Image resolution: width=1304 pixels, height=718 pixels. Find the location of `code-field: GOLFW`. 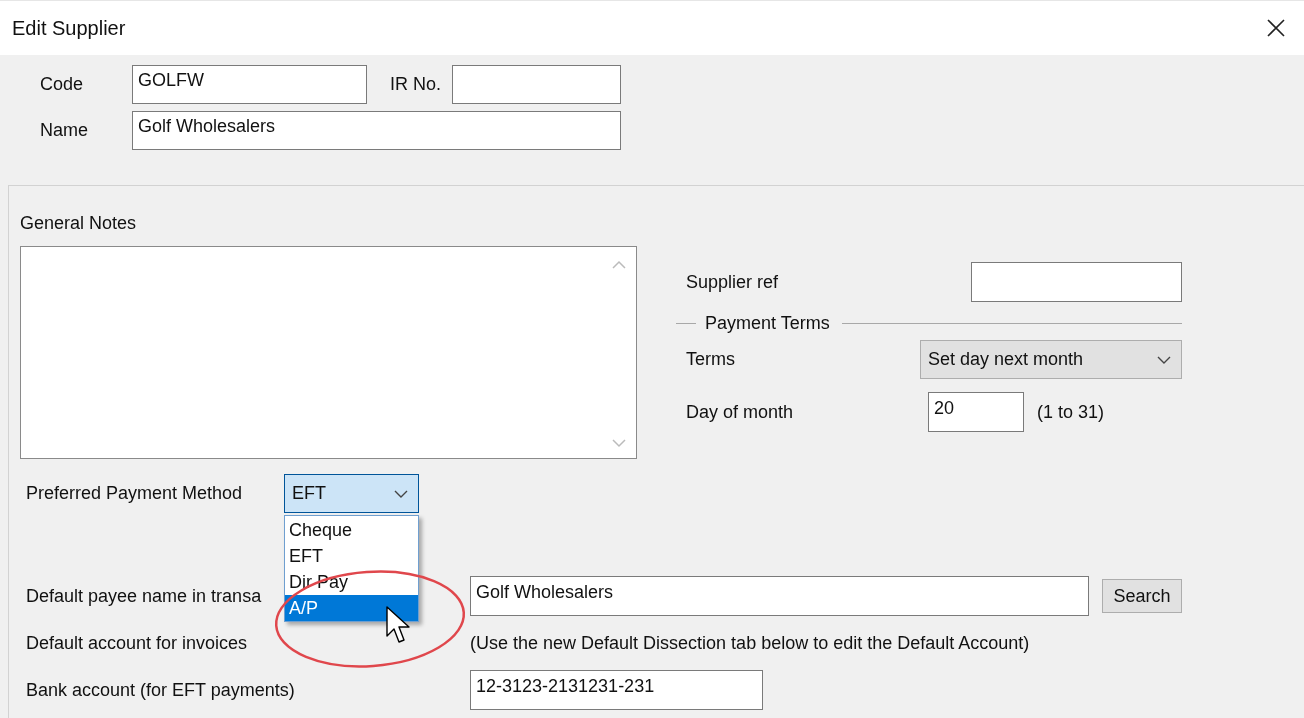

code-field: GOLFW is located at coordinates (249, 84).